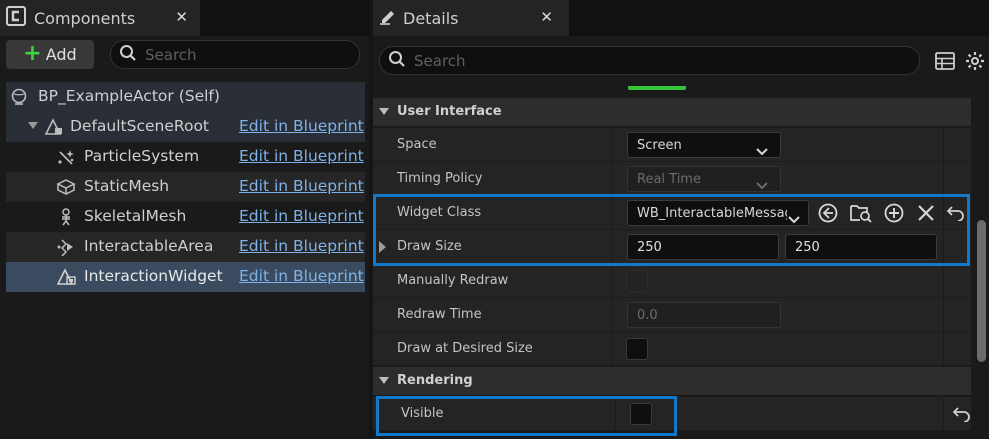  What do you see at coordinates (666, 60) in the screenshot?
I see `details-search-input` at bounding box center [666, 60].